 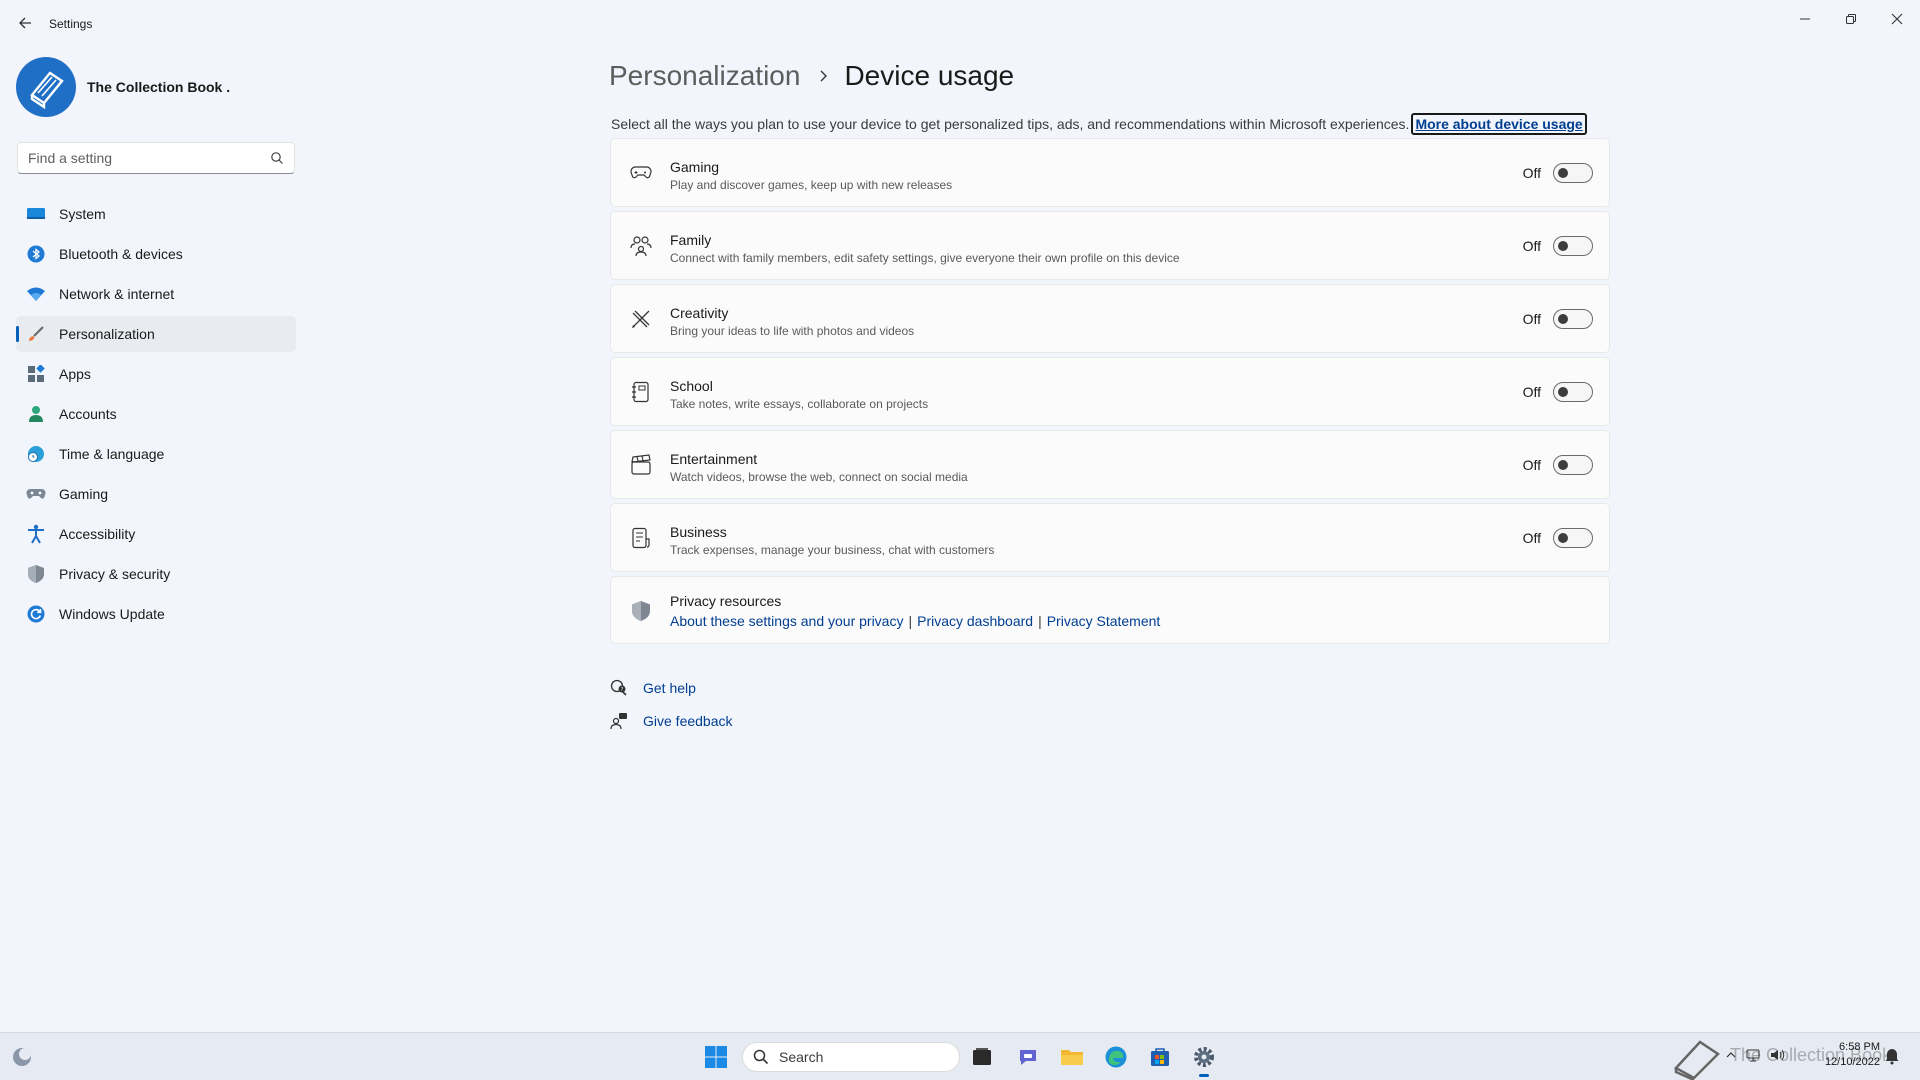 I want to click on sidebar-item-apps: Apps, so click(x=156, y=374).